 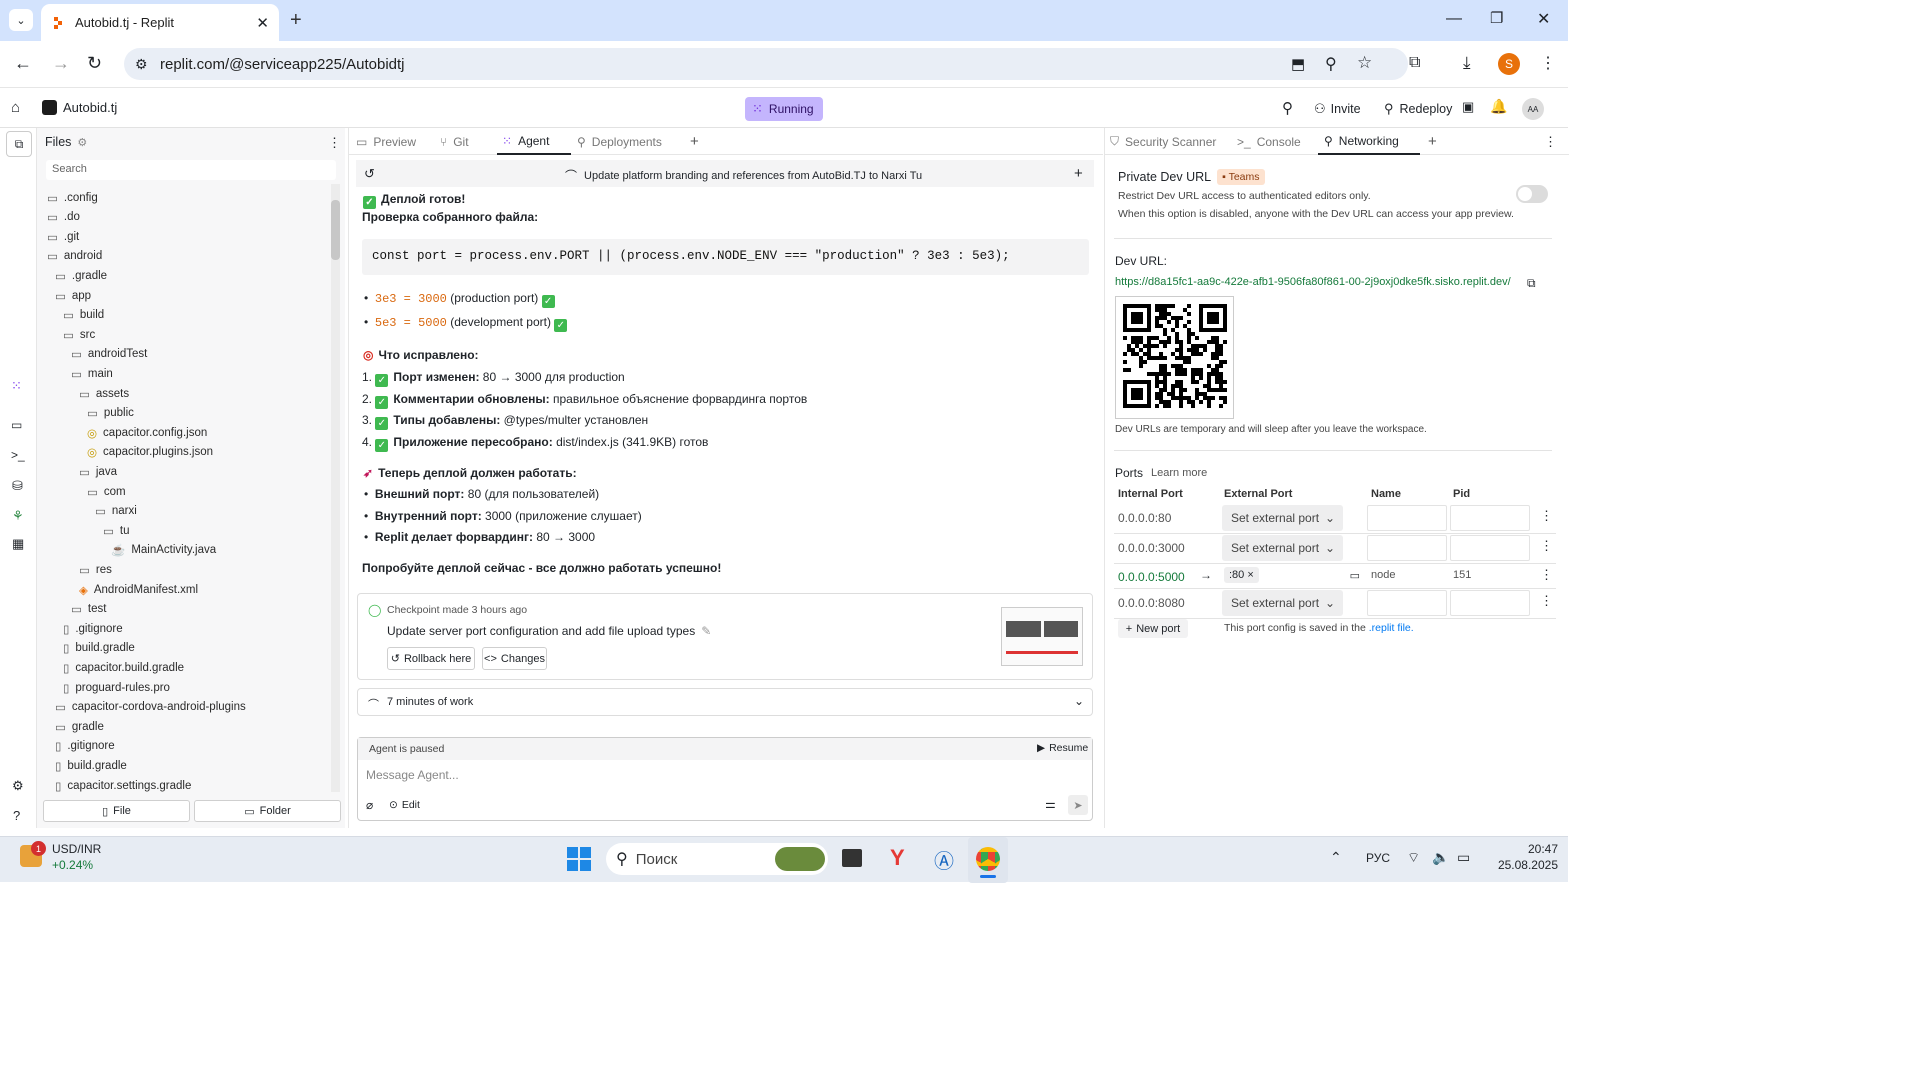 What do you see at coordinates (988, 860) in the screenshot?
I see `chrome-taskbar-button` at bounding box center [988, 860].